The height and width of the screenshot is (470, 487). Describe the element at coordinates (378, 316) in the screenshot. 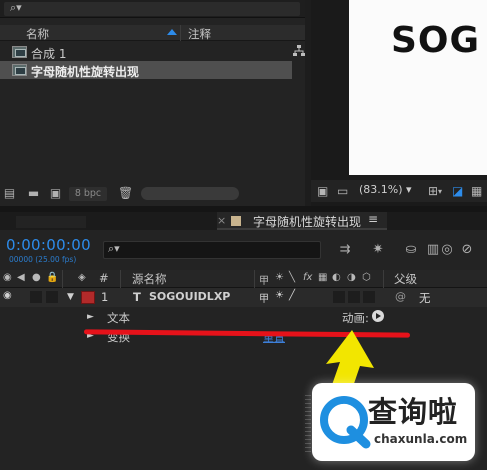

I see `play-icon` at that location.